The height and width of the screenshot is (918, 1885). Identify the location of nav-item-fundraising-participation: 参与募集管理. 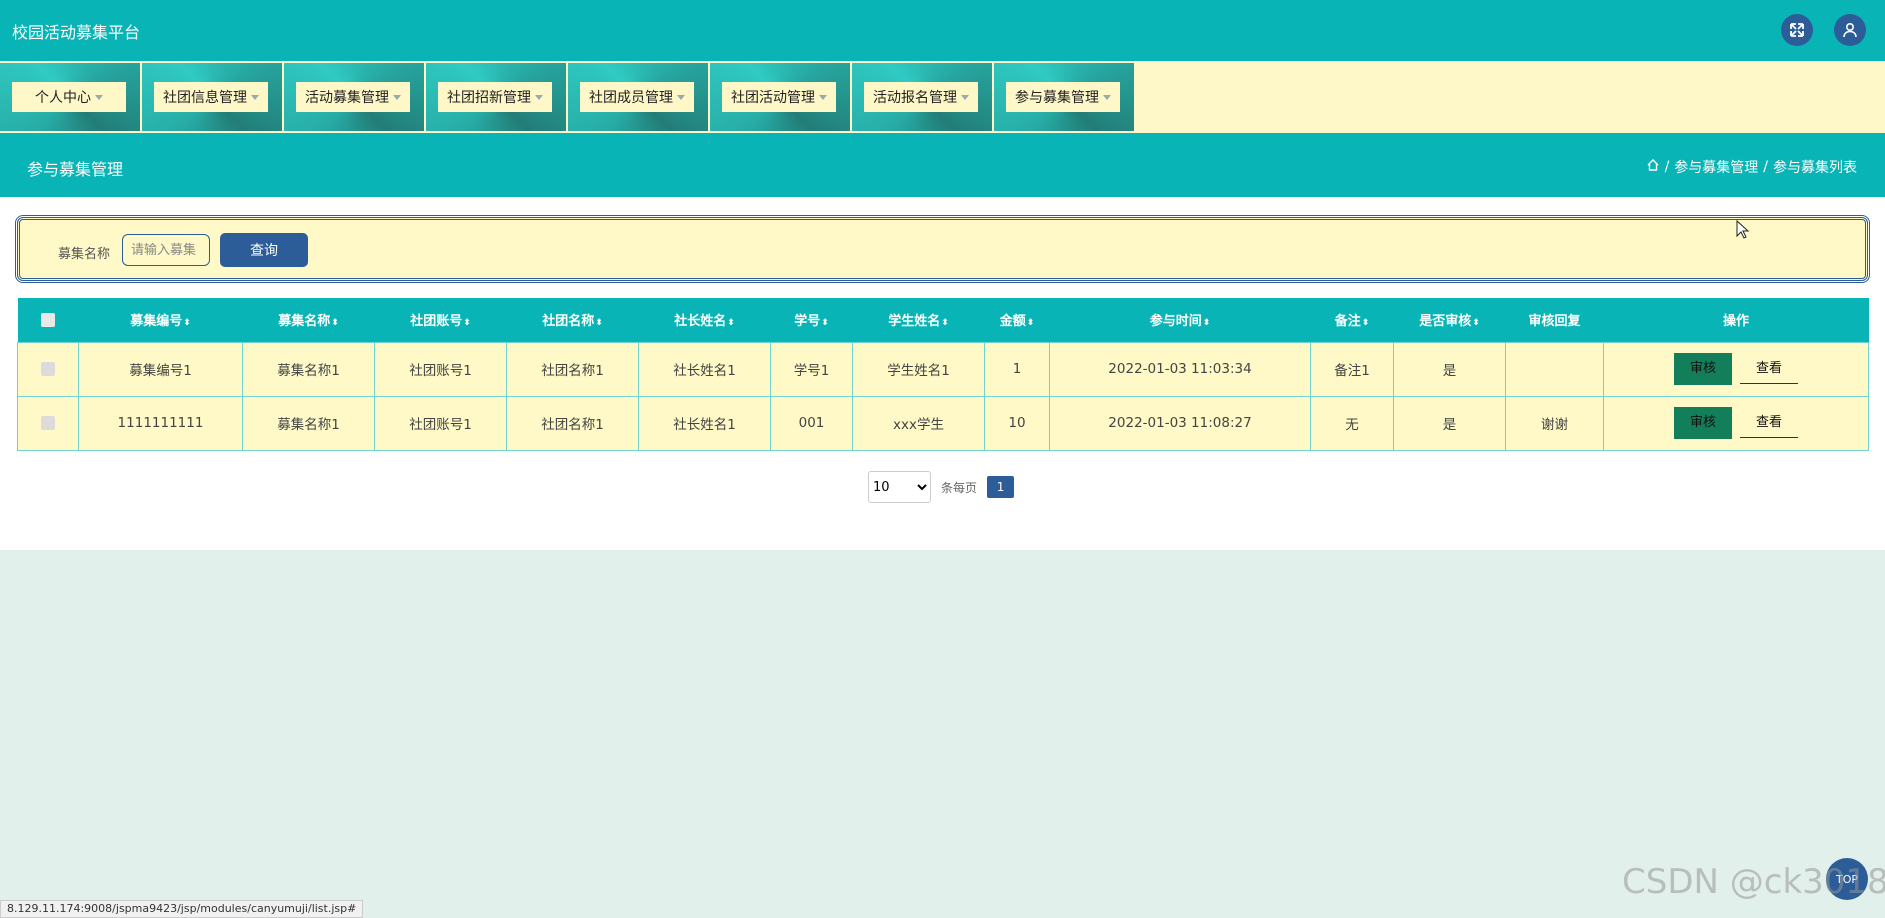
(1064, 97).